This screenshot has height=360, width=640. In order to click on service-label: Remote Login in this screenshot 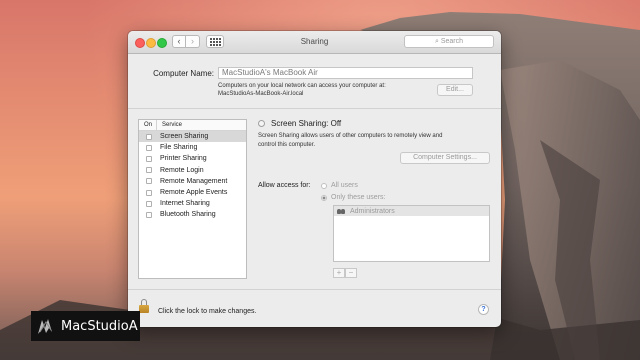, I will do `click(182, 170)`.